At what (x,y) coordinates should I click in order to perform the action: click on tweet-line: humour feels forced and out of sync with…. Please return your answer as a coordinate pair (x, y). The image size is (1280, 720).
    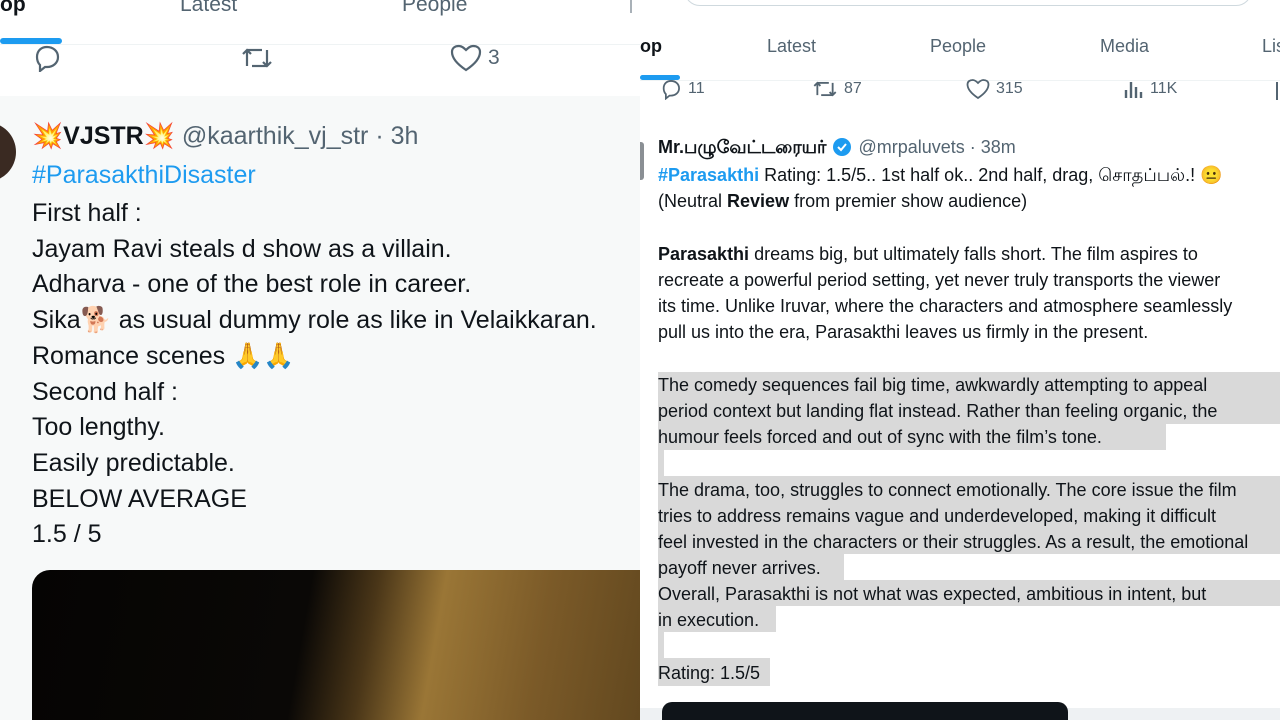
    Looking at the image, I should click on (880, 437).